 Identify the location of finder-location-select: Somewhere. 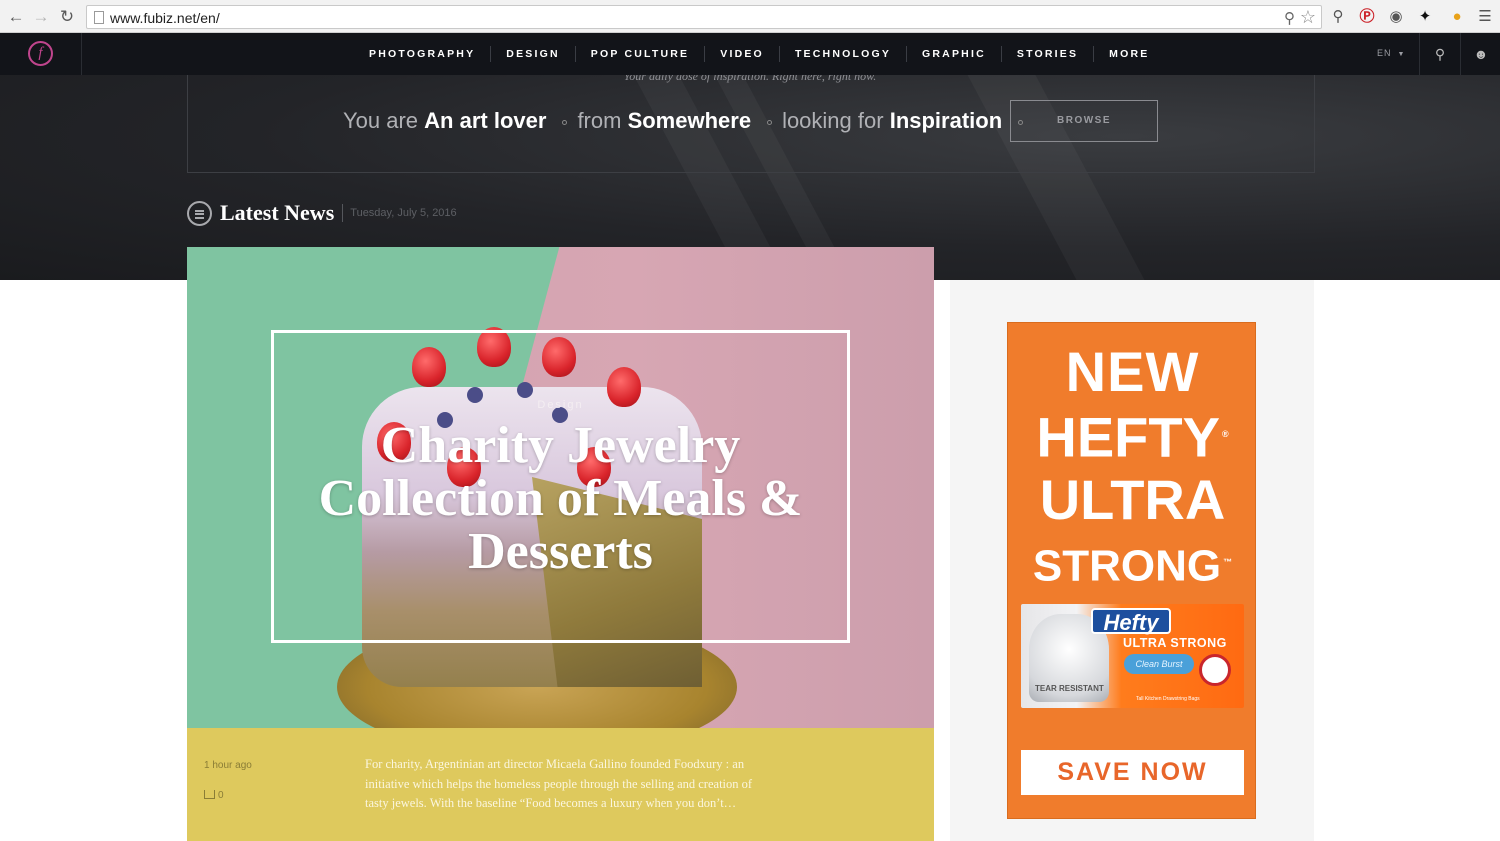
(690, 120).